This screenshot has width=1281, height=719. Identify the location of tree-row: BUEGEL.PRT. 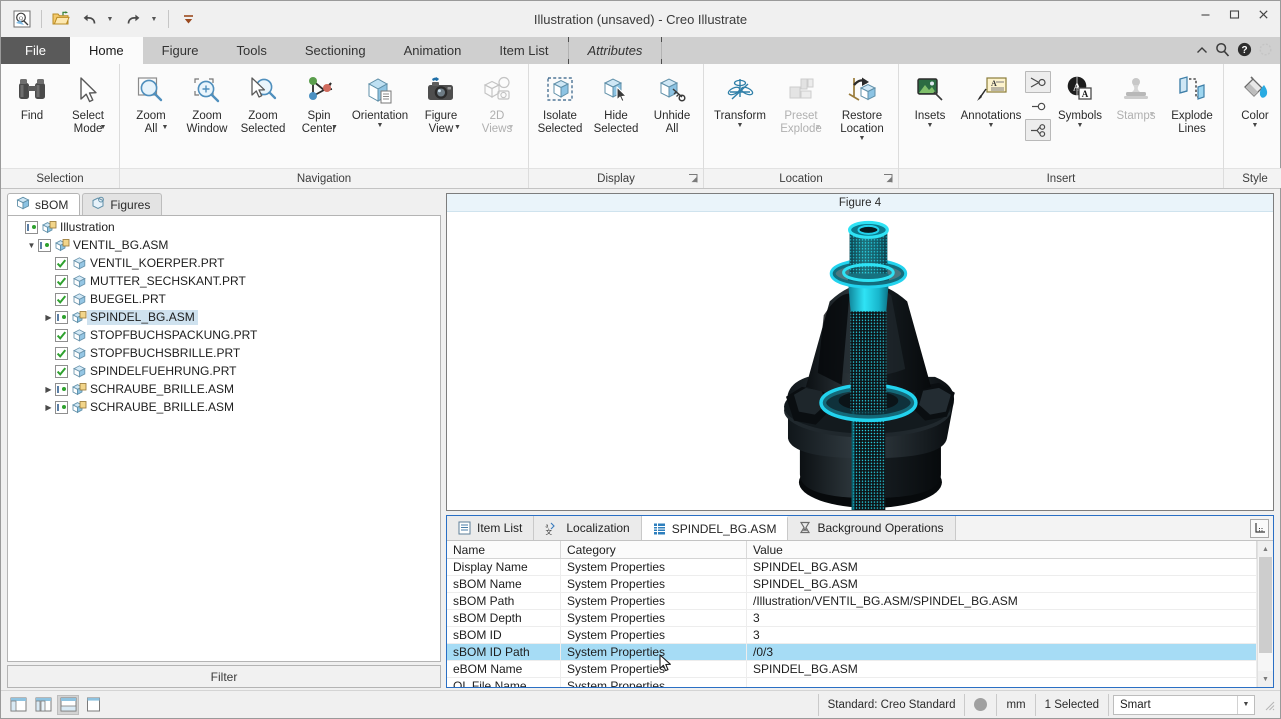
(224, 299).